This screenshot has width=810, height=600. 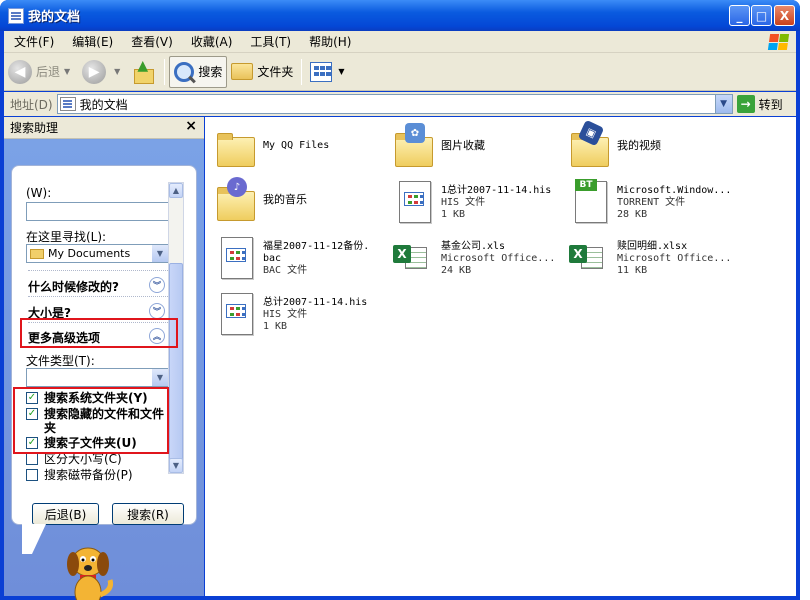 What do you see at coordinates (39, 193) in the screenshot?
I see `field-label: (W):` at bounding box center [39, 193].